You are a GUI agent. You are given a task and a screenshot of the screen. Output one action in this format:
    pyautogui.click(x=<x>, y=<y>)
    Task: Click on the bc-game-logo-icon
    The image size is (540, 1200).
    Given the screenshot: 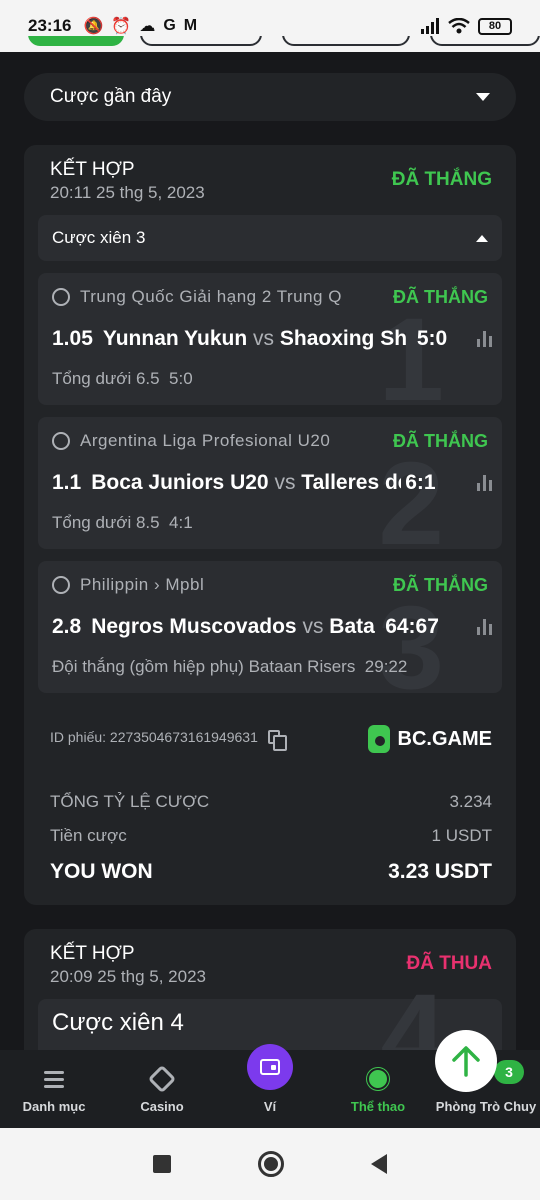 What is the action you would take?
    pyautogui.click(x=378, y=739)
    